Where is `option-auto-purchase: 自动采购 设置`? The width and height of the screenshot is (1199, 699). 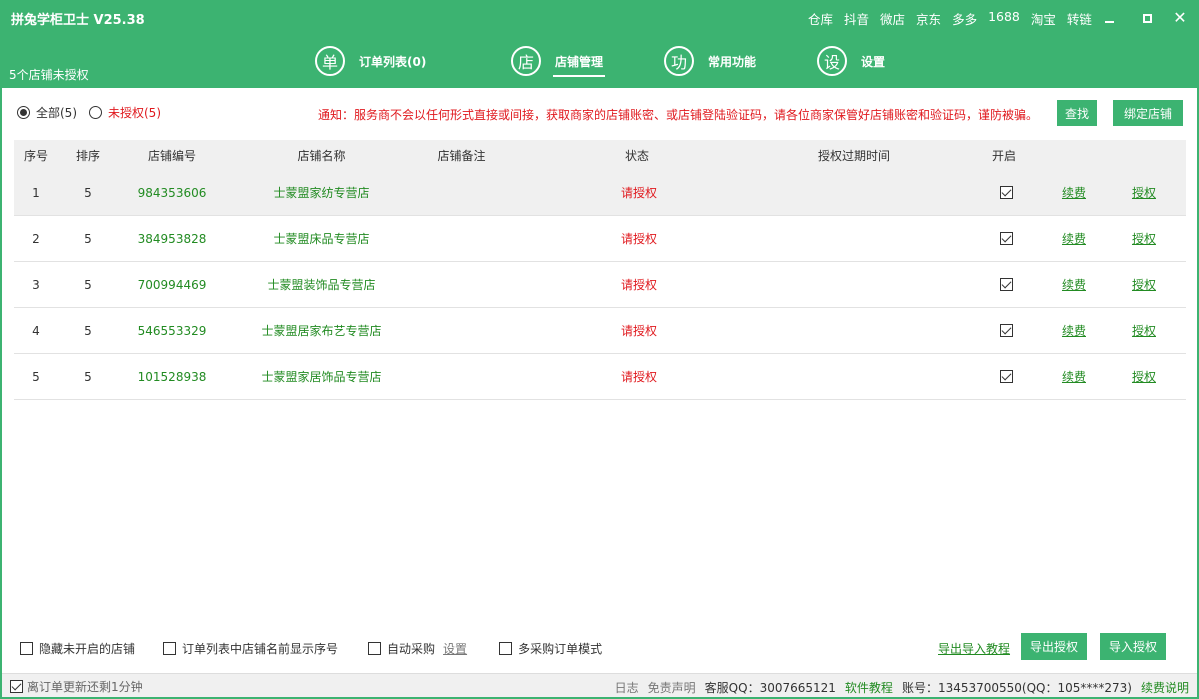 option-auto-purchase: 自动采购 设置 is located at coordinates (417, 648).